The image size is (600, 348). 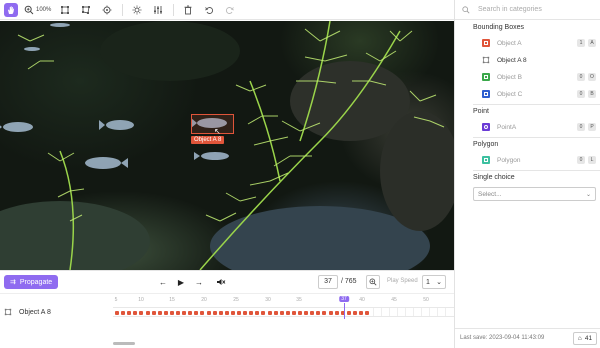 What do you see at coordinates (373, 282) in the screenshot?
I see `timeline-zoom-button` at bounding box center [373, 282].